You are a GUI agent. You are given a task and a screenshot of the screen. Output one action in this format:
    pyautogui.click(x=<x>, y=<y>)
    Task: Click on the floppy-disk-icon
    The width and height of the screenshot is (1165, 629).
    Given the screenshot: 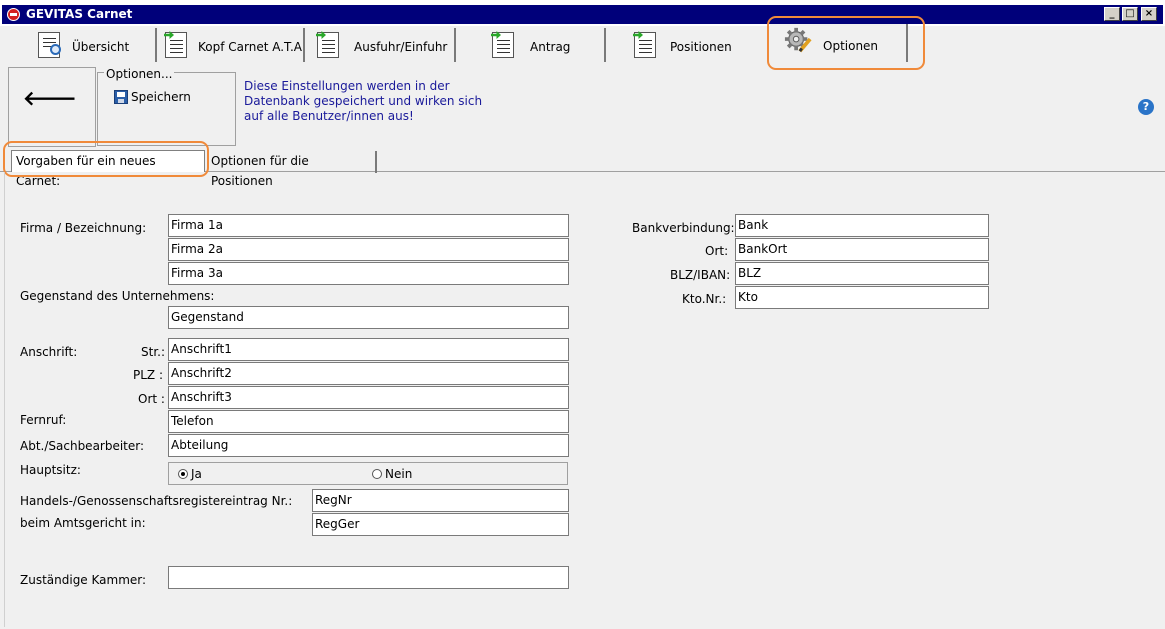 What is the action you would take?
    pyautogui.click(x=121, y=97)
    